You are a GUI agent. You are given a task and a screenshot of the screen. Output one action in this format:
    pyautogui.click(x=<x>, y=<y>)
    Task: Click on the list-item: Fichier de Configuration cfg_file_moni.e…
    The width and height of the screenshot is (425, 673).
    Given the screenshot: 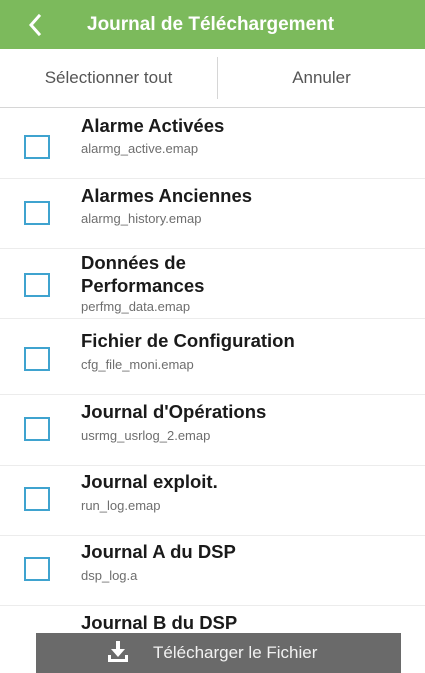 What is the action you would take?
    pyautogui.click(x=212, y=356)
    